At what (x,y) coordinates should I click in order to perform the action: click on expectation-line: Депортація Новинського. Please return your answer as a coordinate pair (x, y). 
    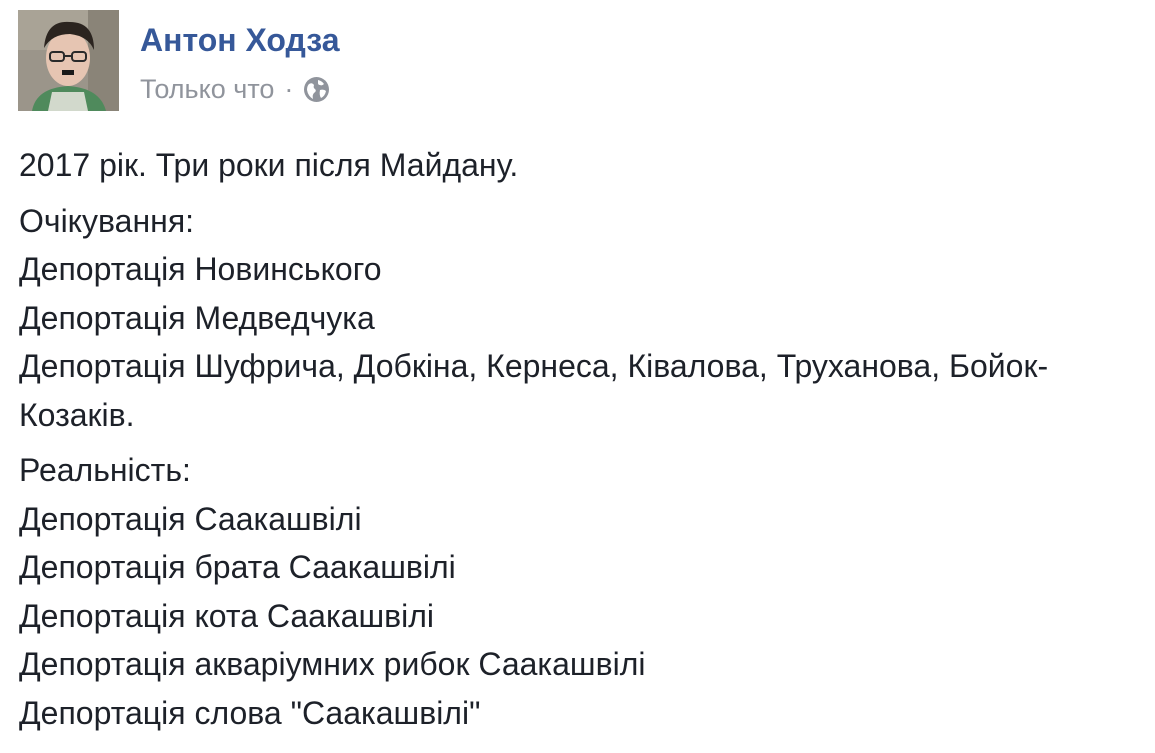
    Looking at the image, I should click on (200, 269).